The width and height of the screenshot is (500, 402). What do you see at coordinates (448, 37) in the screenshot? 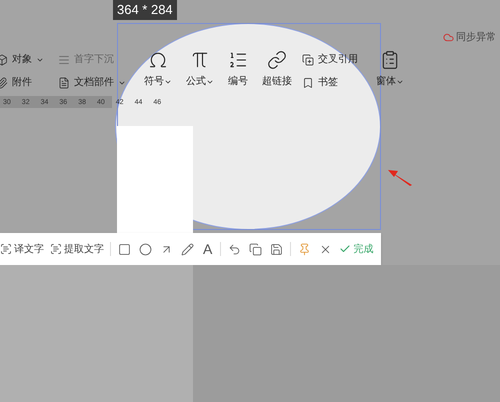
I see `cloud-icon` at bounding box center [448, 37].